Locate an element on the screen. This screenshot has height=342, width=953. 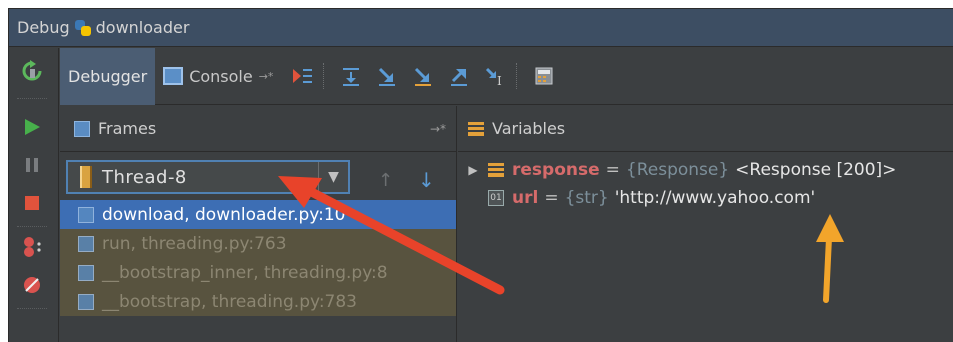
frame-item-label: __bootstrap_inner, threading.py:8 is located at coordinates (245, 272).